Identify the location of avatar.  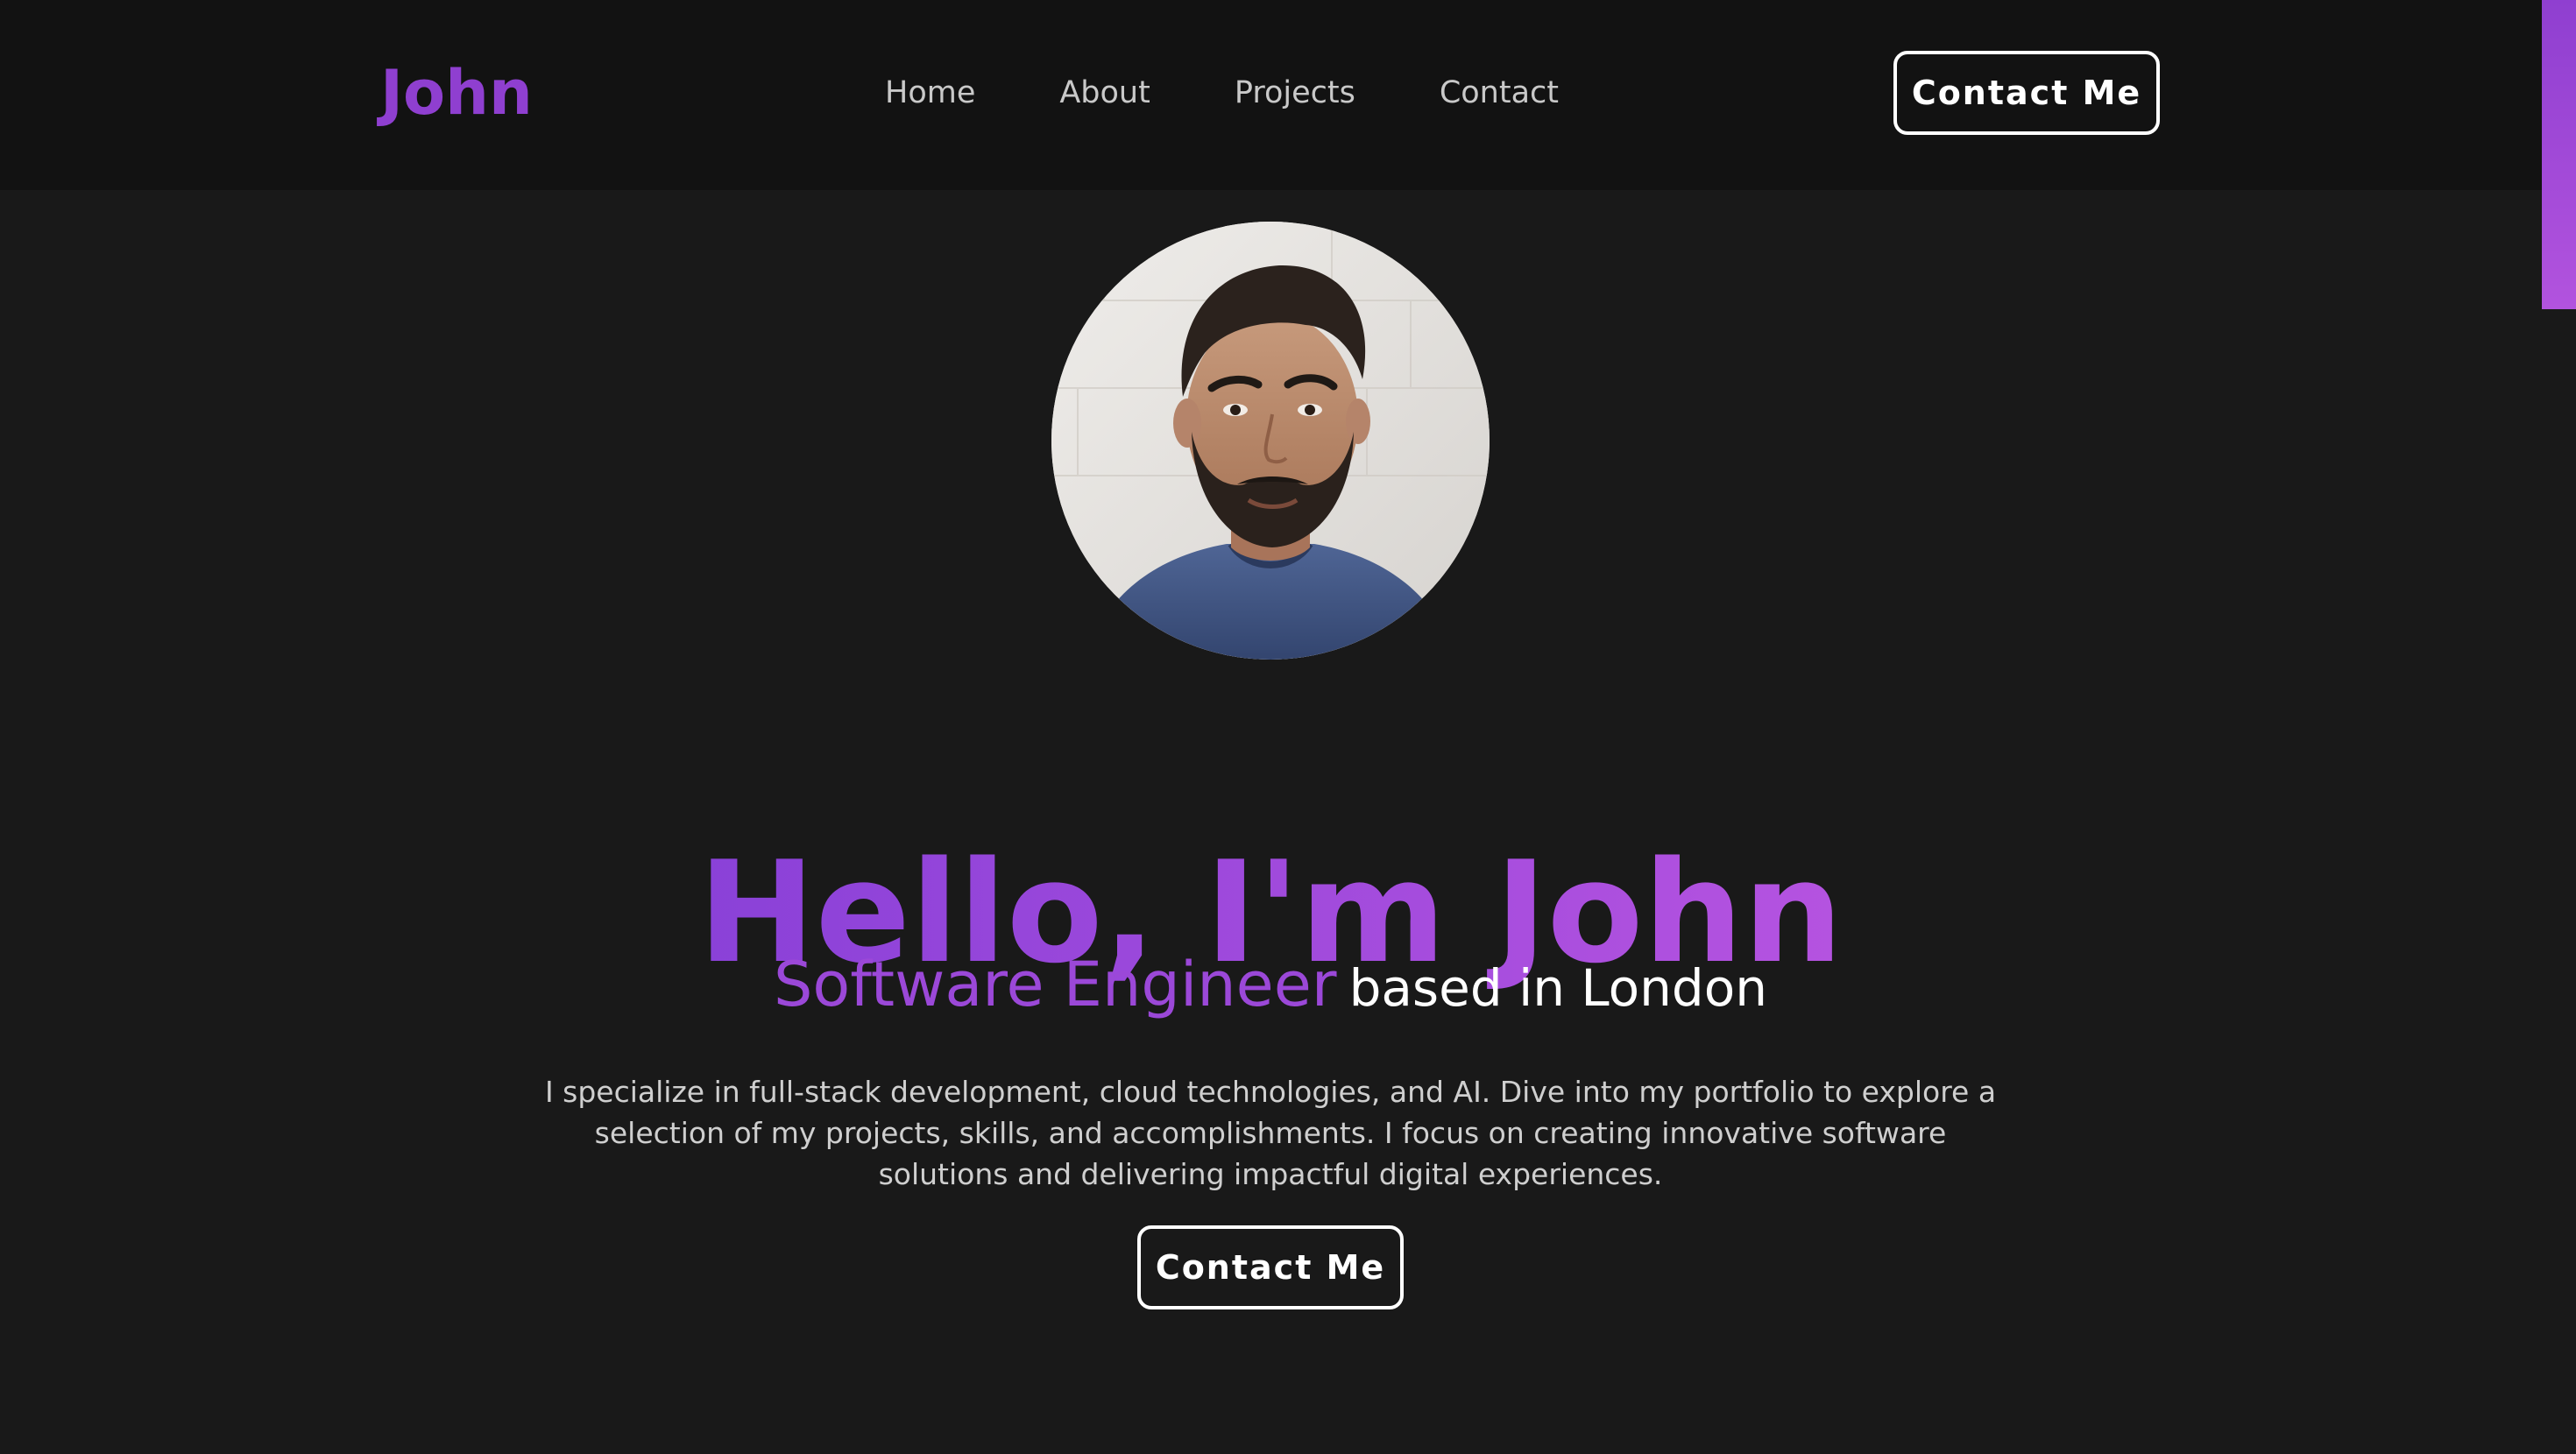
(1270, 441).